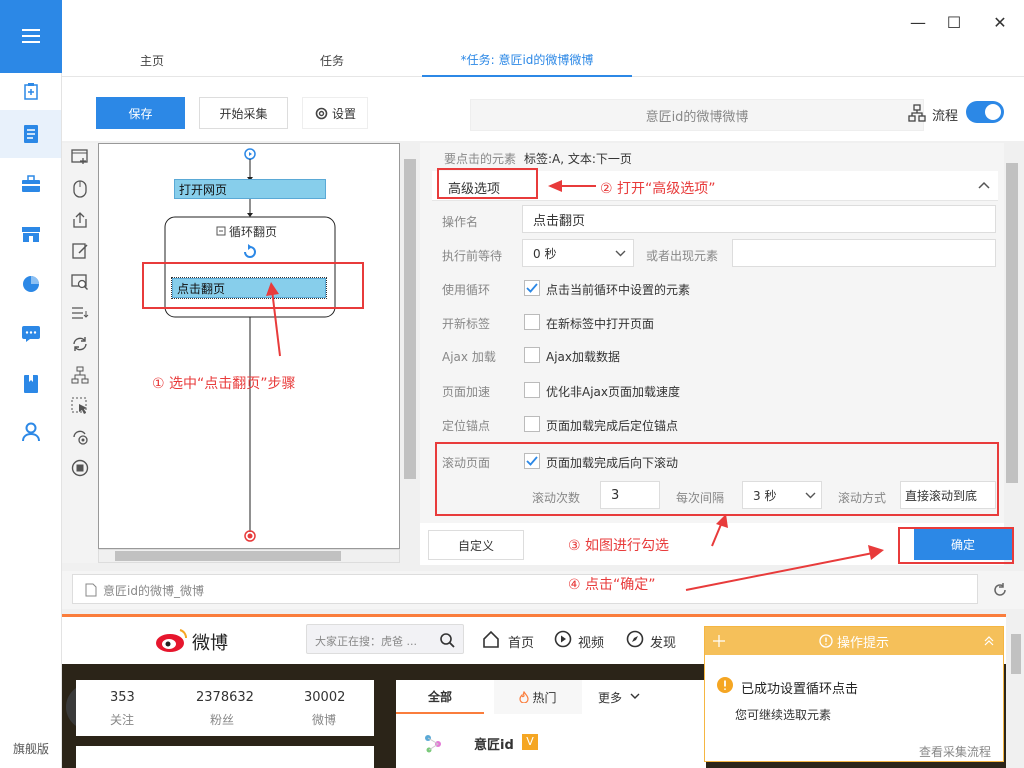  Describe the element at coordinates (224, 384) in the screenshot. I see `annotation-1: ① 选中“点击翻页”步骤` at that location.